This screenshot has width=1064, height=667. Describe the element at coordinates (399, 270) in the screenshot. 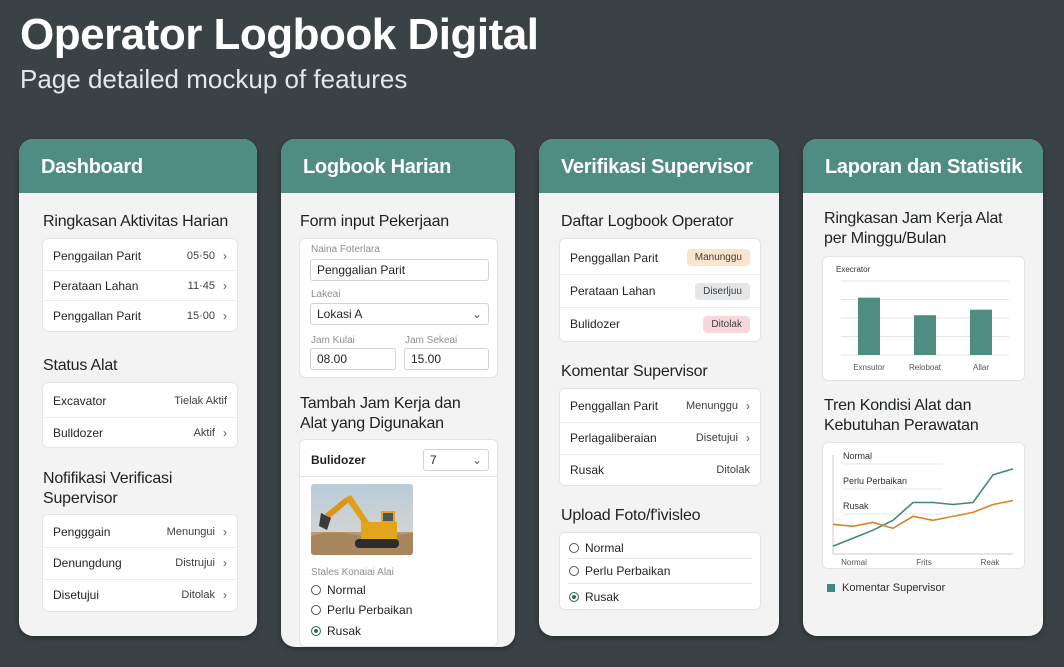

I see `job-input: Penggalian Parit` at that location.